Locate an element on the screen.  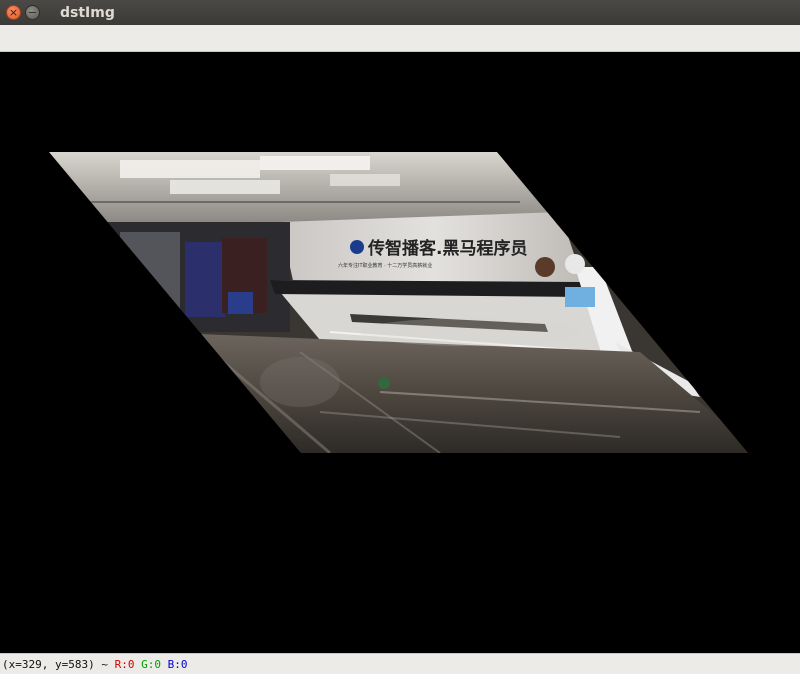
sign-main-text: 传智播客.黑马程序员 is located at coordinates (447, 248).